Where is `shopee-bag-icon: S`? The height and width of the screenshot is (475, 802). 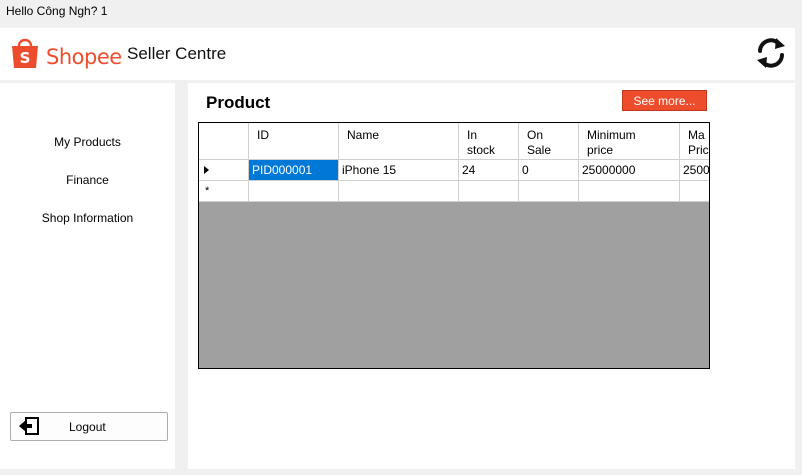 shopee-bag-icon: S is located at coordinates (25, 53).